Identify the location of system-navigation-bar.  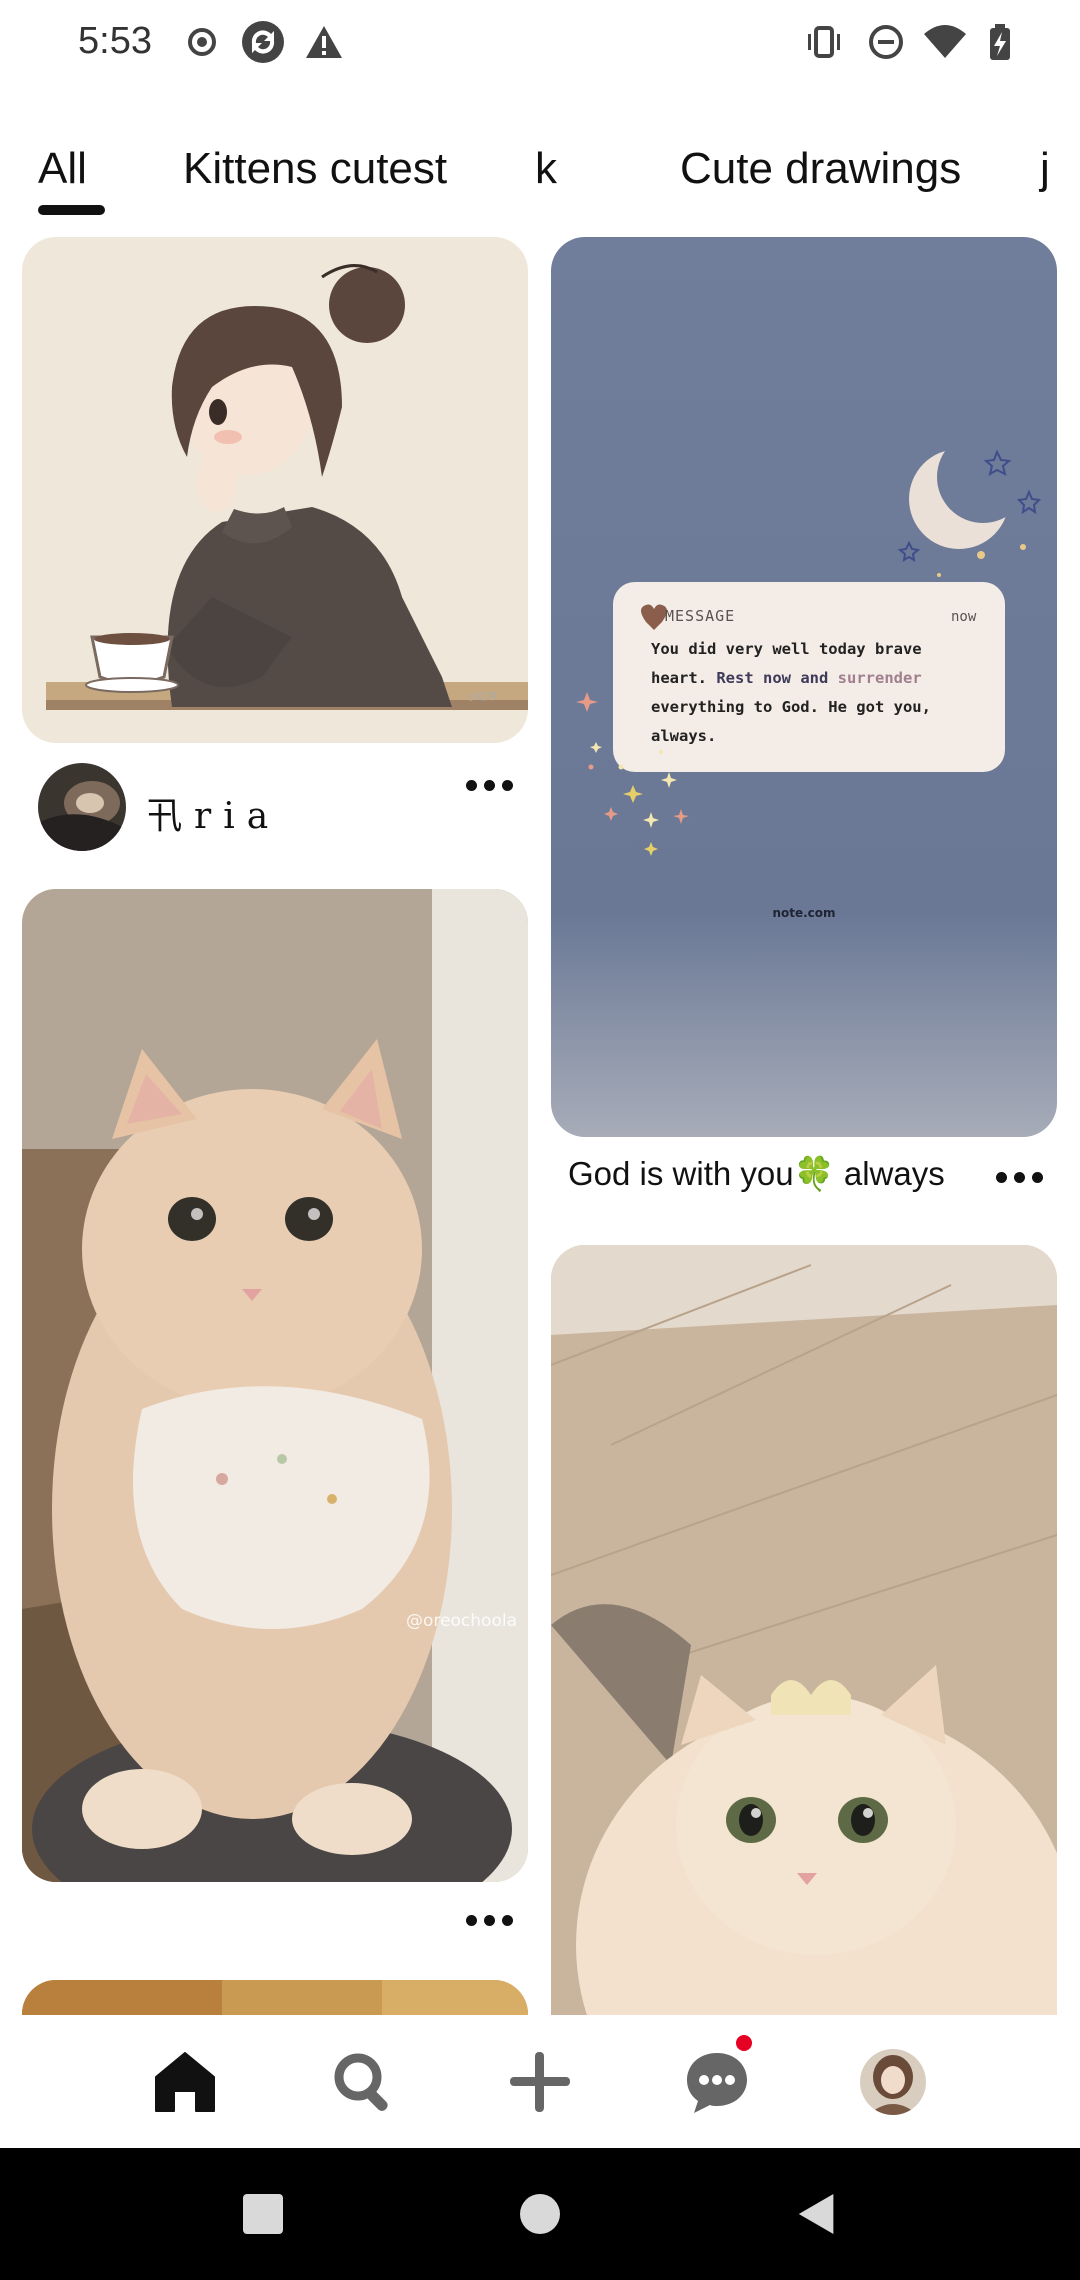
(540, 2214).